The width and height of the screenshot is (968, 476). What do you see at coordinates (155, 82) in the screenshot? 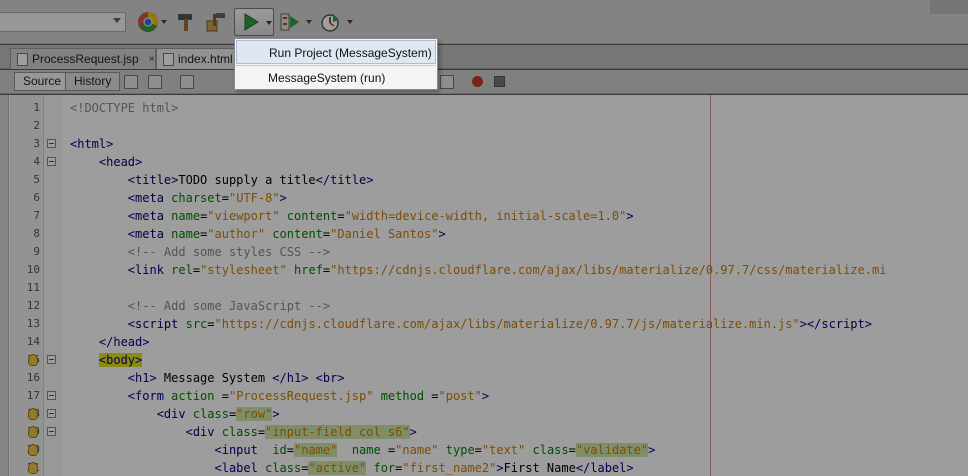
I see `back-icon` at bounding box center [155, 82].